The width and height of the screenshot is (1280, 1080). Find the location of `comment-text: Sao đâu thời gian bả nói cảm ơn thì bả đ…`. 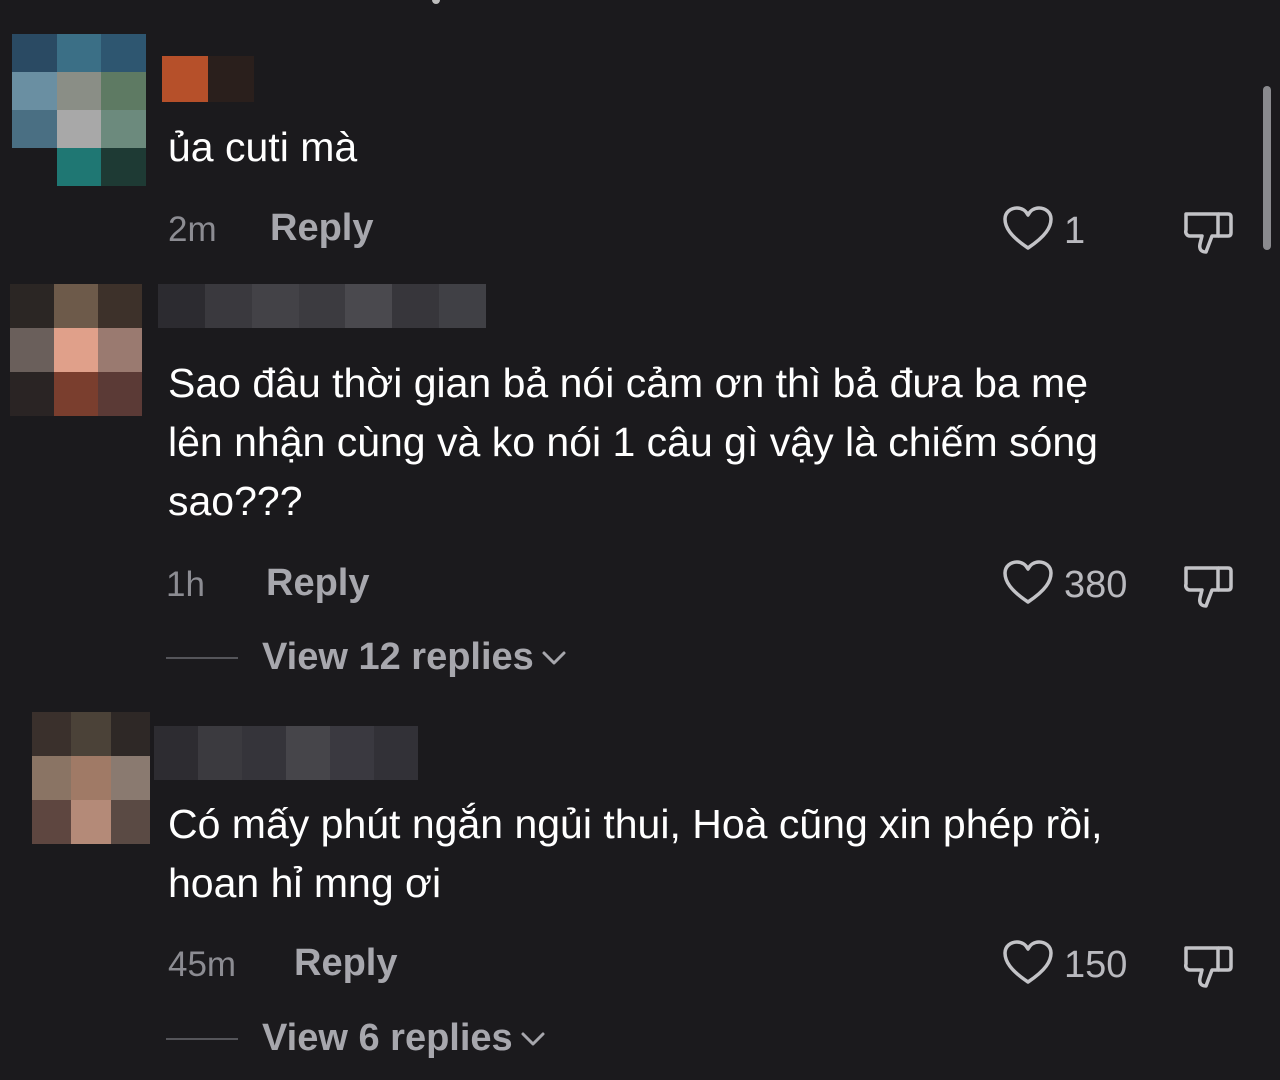

comment-text: Sao đâu thời gian bả nói cảm ơn thì bả đ… is located at coordinates (633, 442).